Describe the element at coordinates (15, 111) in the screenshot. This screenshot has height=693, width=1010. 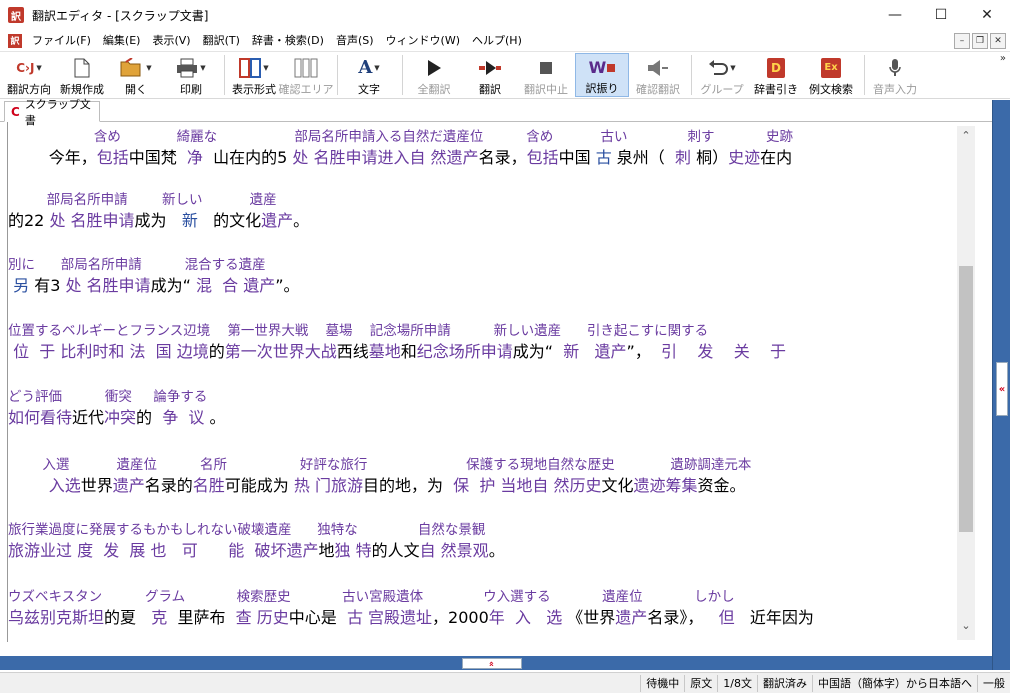
I see `document-icon: C` at that location.